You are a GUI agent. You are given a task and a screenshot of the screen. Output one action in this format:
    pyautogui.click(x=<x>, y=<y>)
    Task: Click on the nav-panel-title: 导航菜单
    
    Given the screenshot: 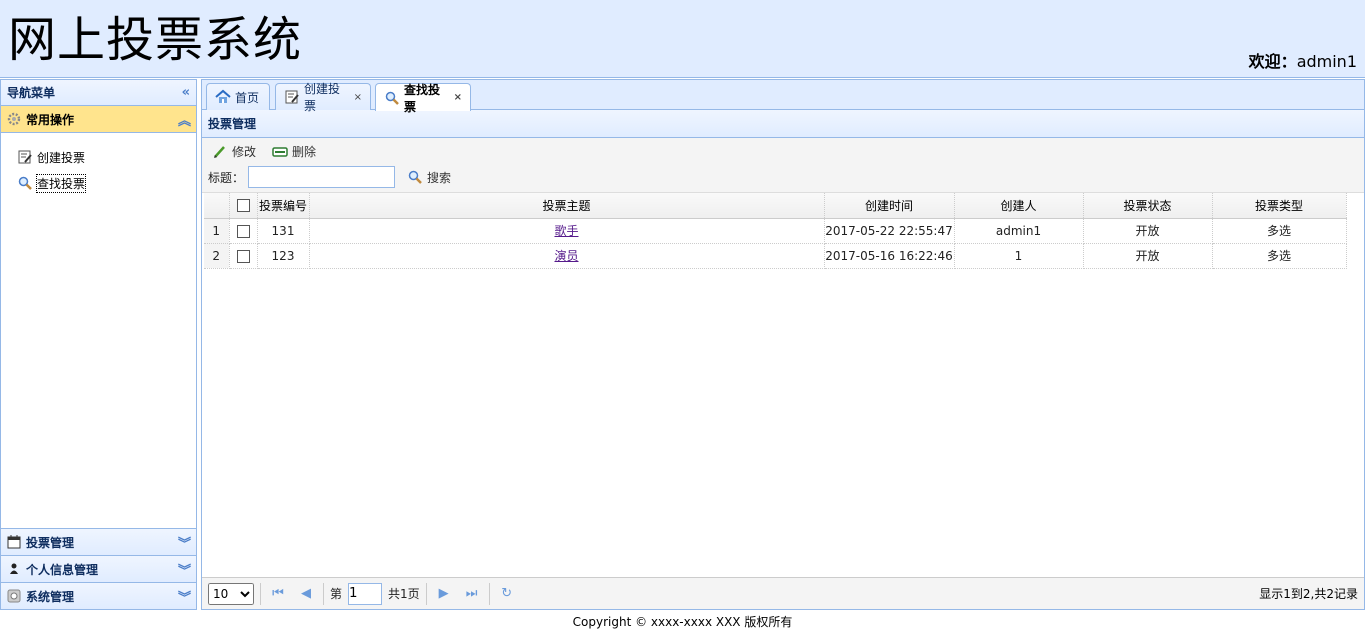 What is the action you would take?
    pyautogui.click(x=31, y=93)
    